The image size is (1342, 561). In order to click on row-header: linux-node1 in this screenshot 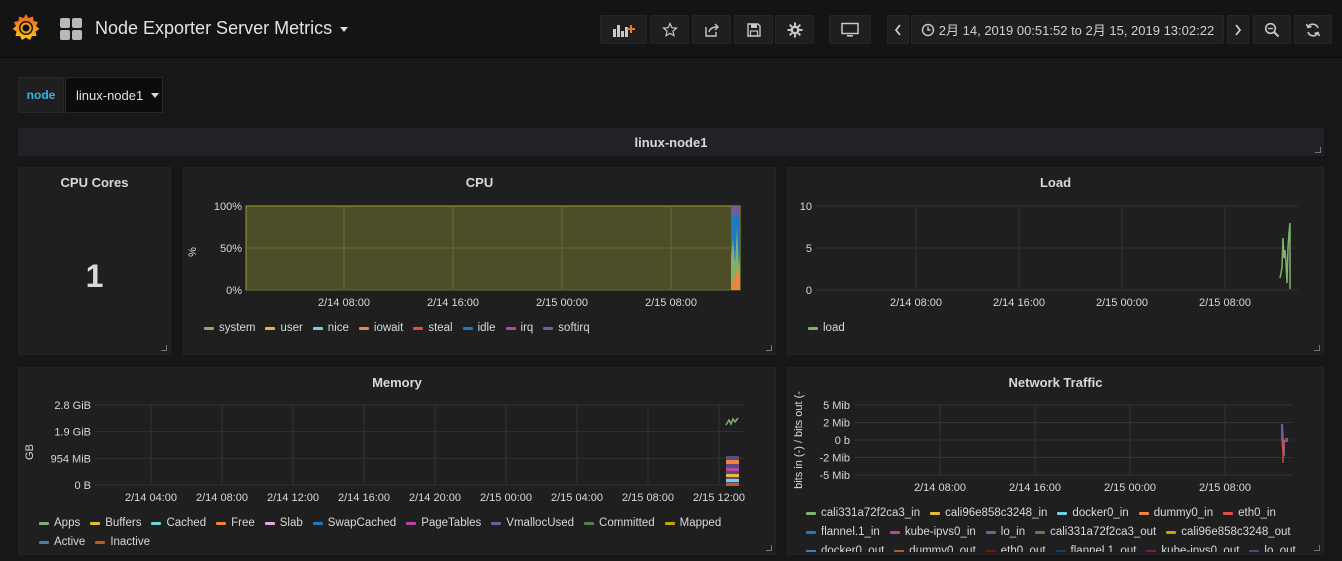, I will do `click(671, 142)`.